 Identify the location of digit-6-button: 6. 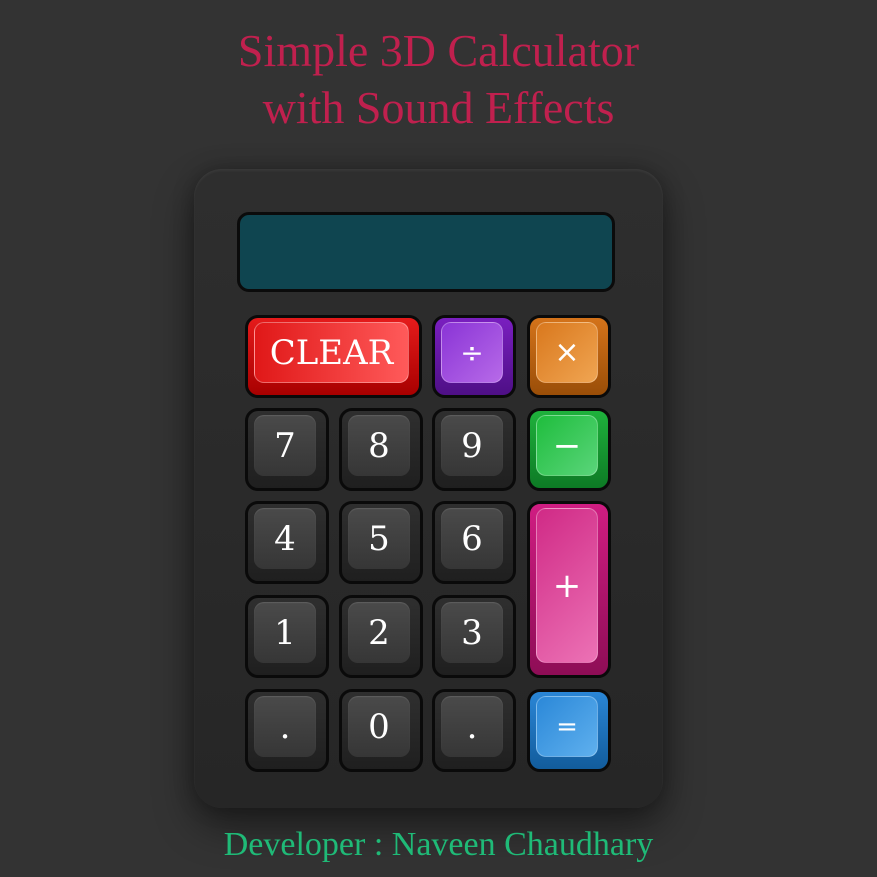
(474, 542).